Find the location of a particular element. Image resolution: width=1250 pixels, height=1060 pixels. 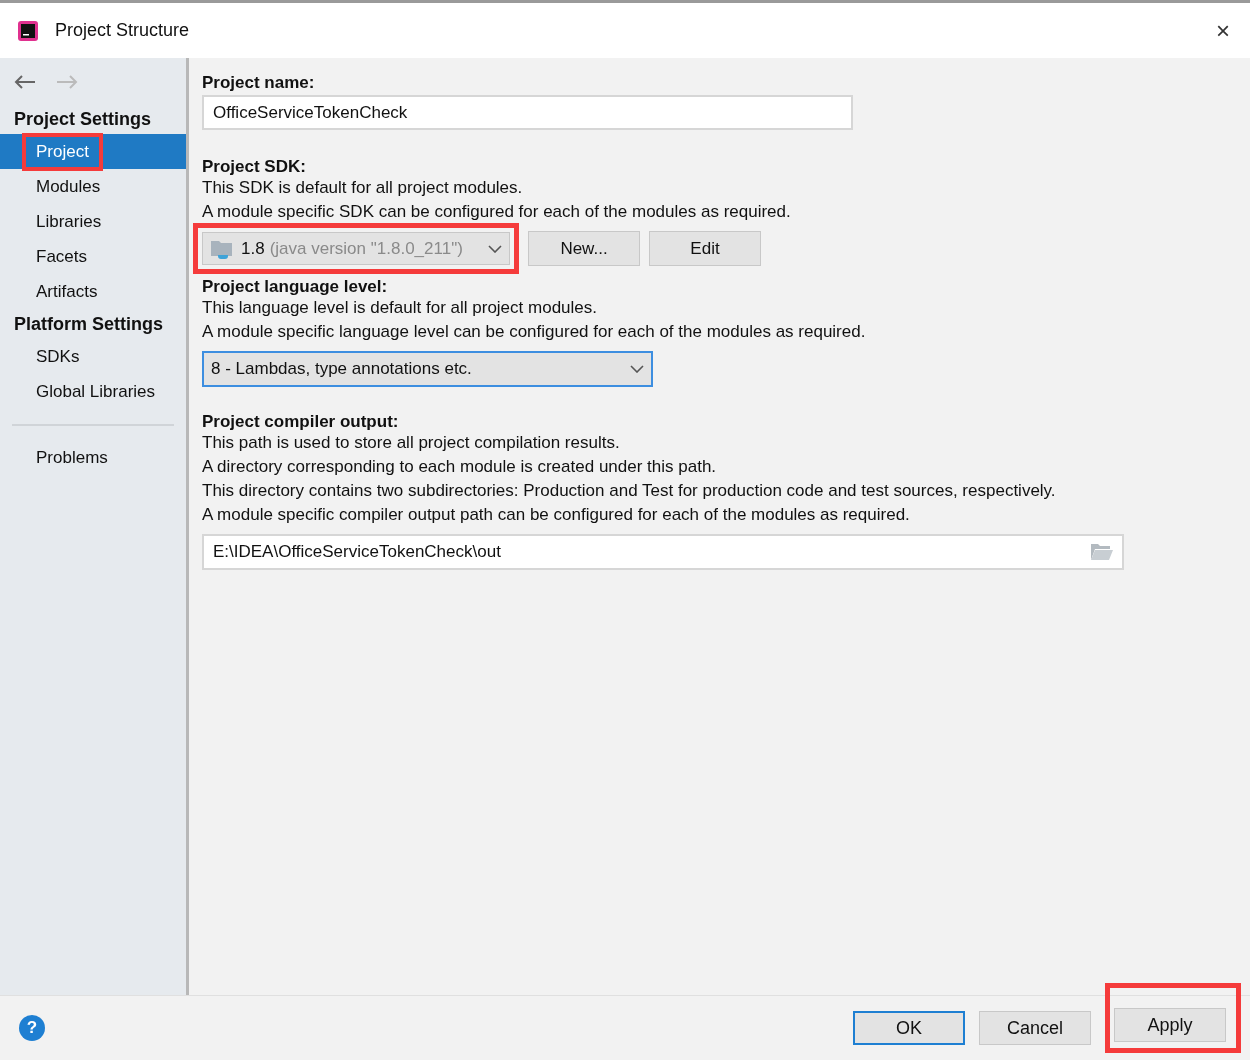

forward-arrow-icon is located at coordinates (67, 82).